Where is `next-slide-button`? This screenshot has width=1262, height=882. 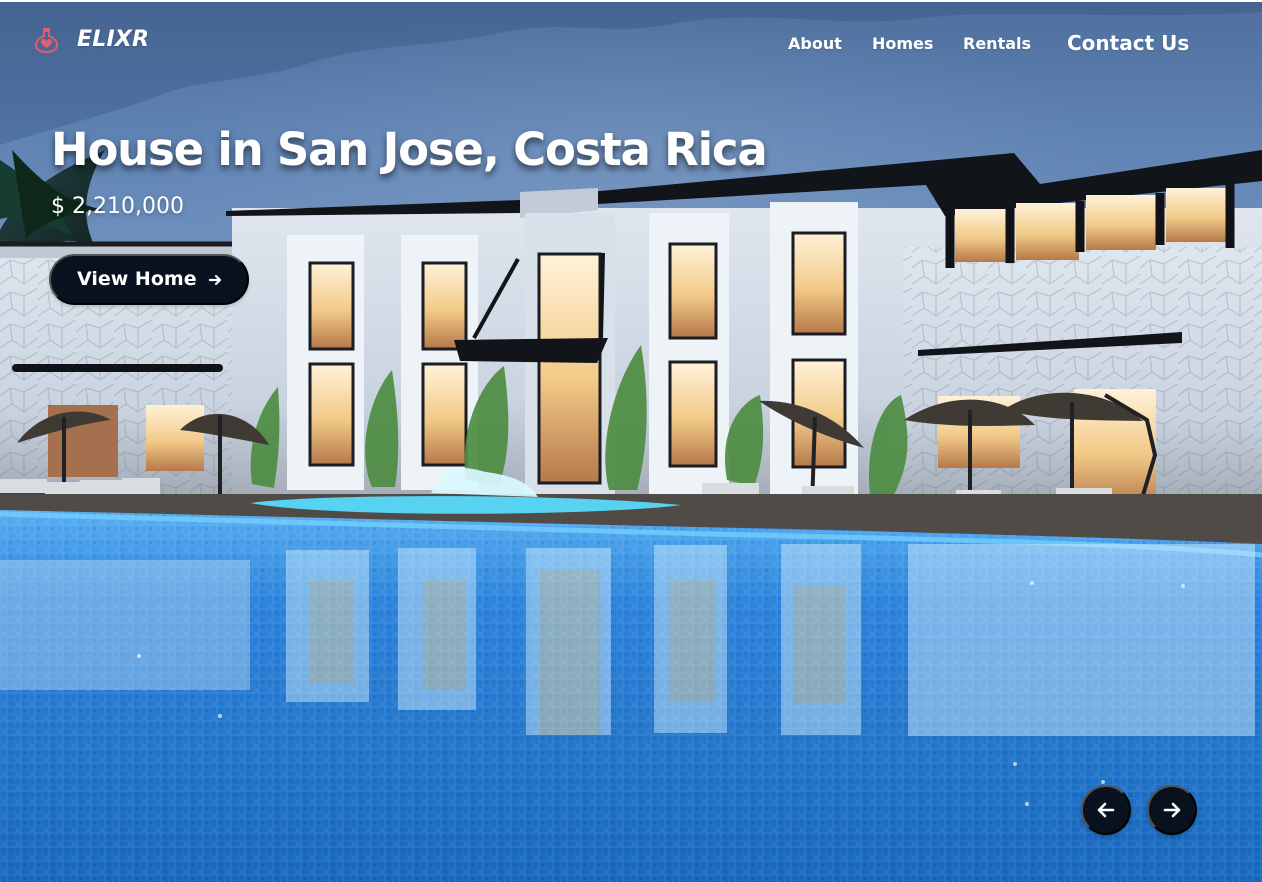 next-slide-button is located at coordinates (1172, 810).